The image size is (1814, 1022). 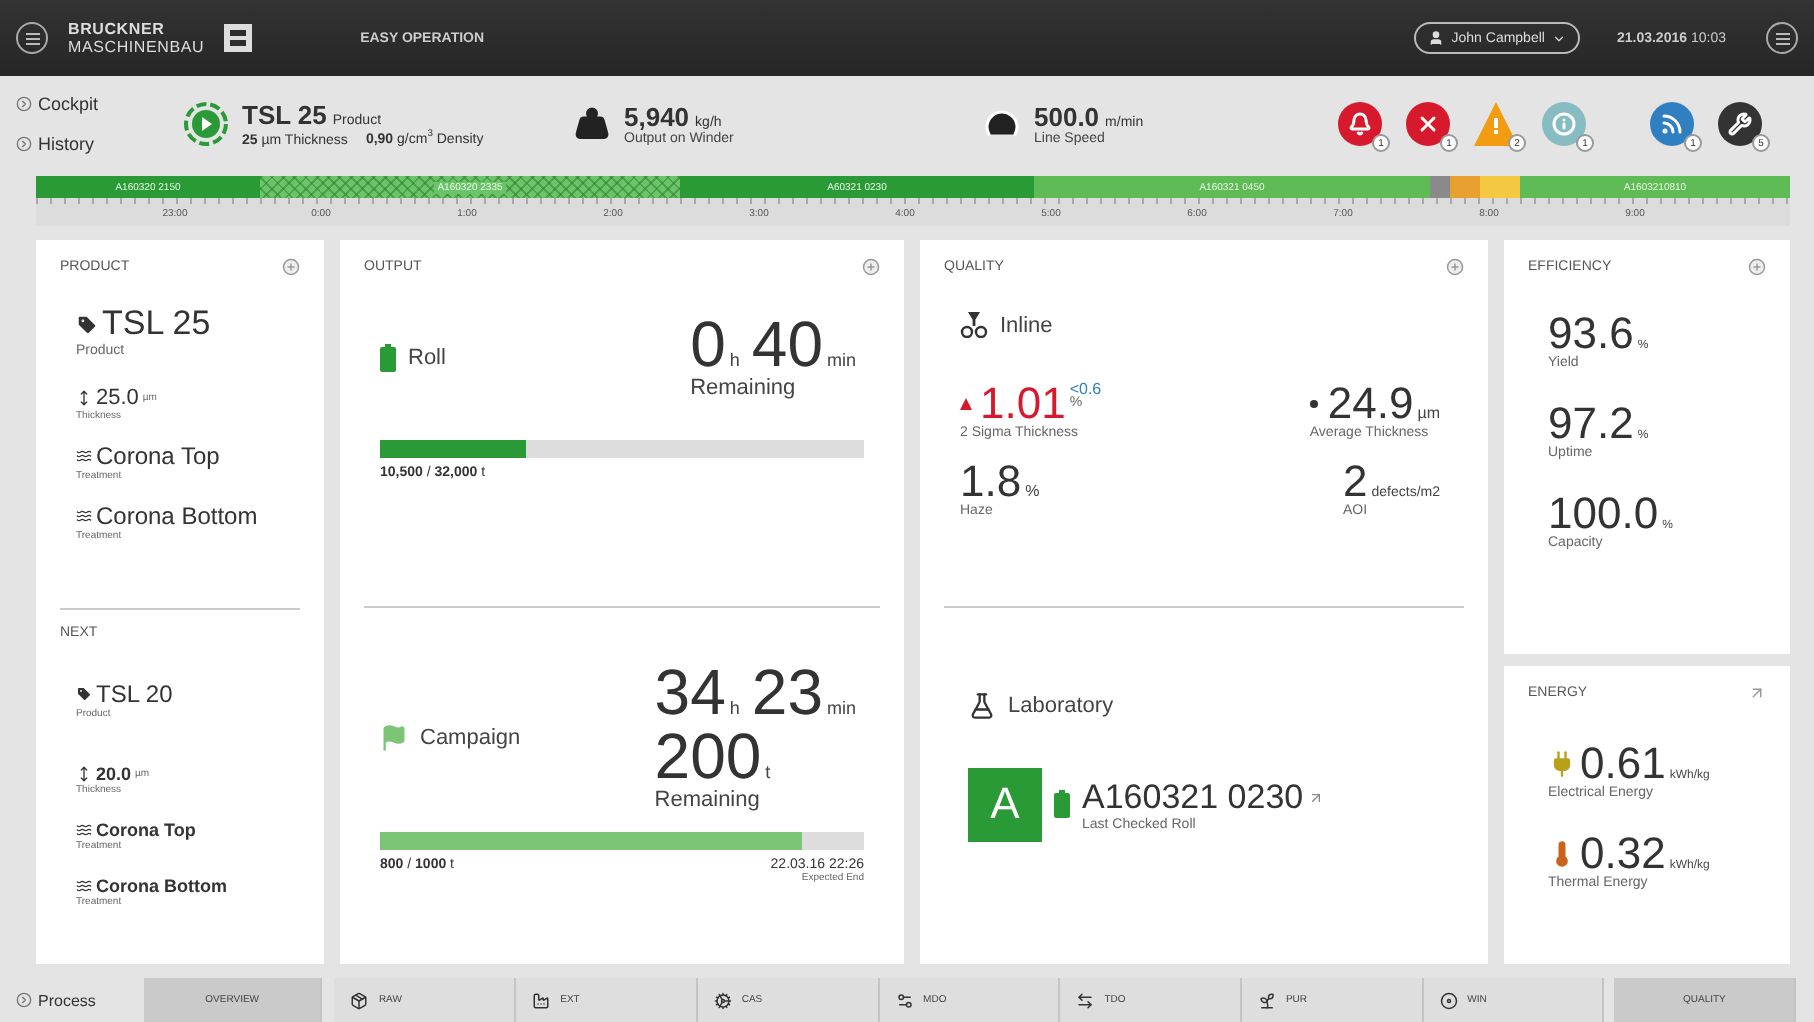 What do you see at coordinates (722, 1000) in the screenshot?
I see `cog-icon` at bounding box center [722, 1000].